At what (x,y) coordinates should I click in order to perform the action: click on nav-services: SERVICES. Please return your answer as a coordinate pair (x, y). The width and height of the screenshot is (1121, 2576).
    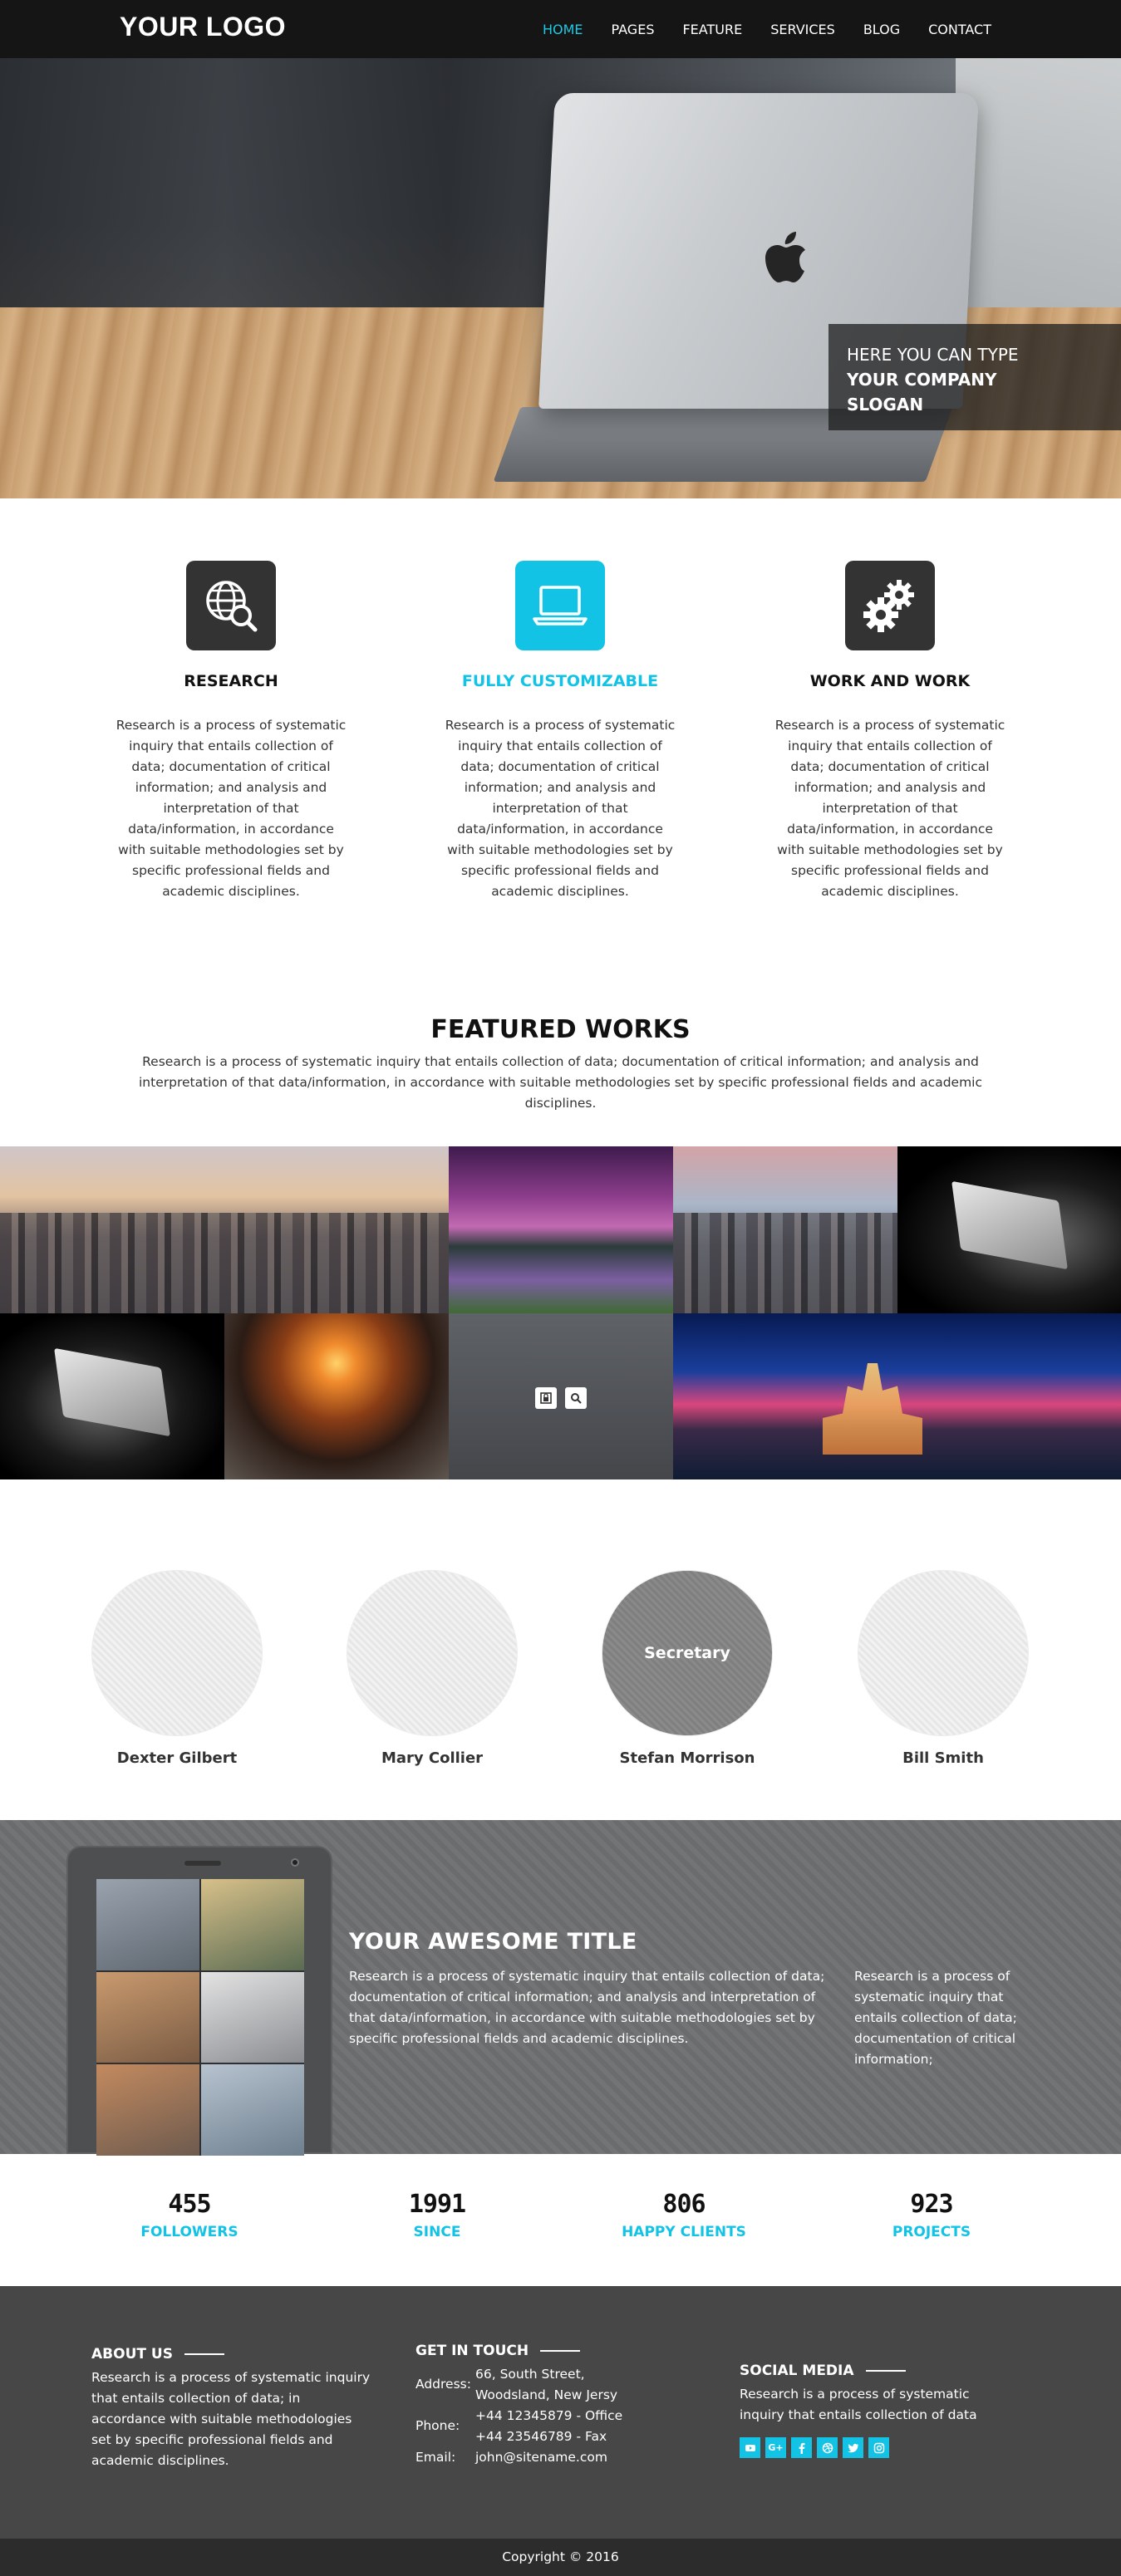
    Looking at the image, I should click on (802, 29).